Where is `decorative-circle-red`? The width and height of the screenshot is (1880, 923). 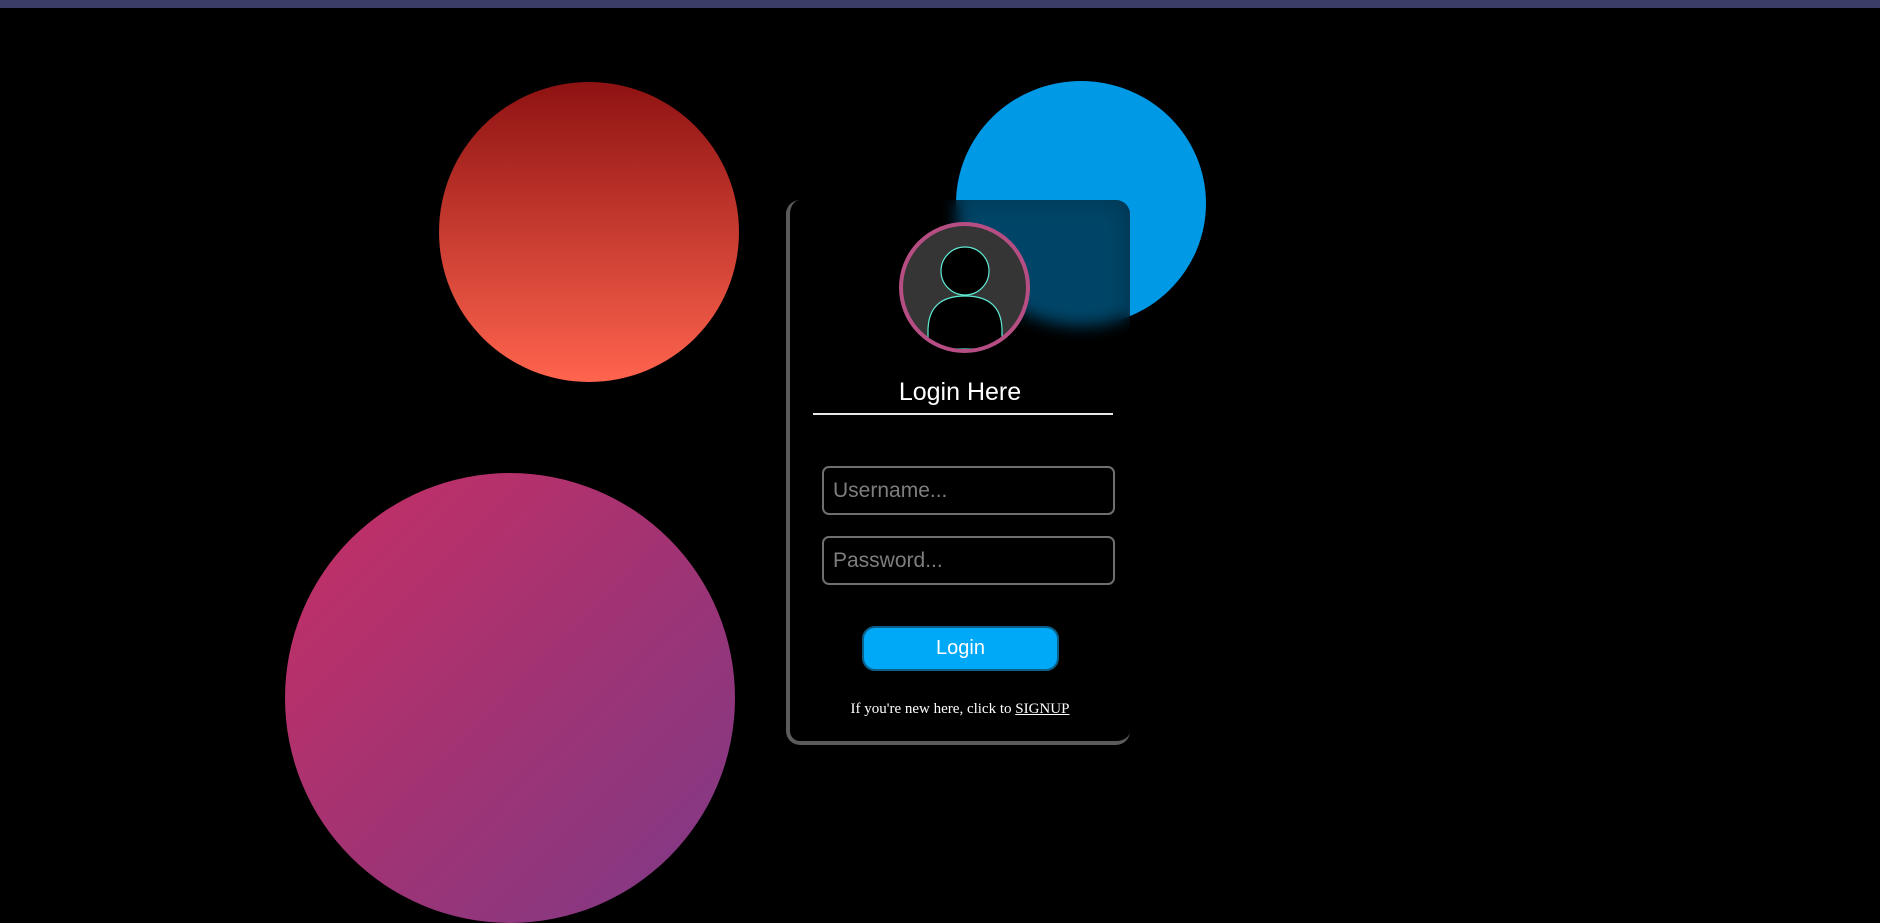 decorative-circle-red is located at coordinates (589, 232).